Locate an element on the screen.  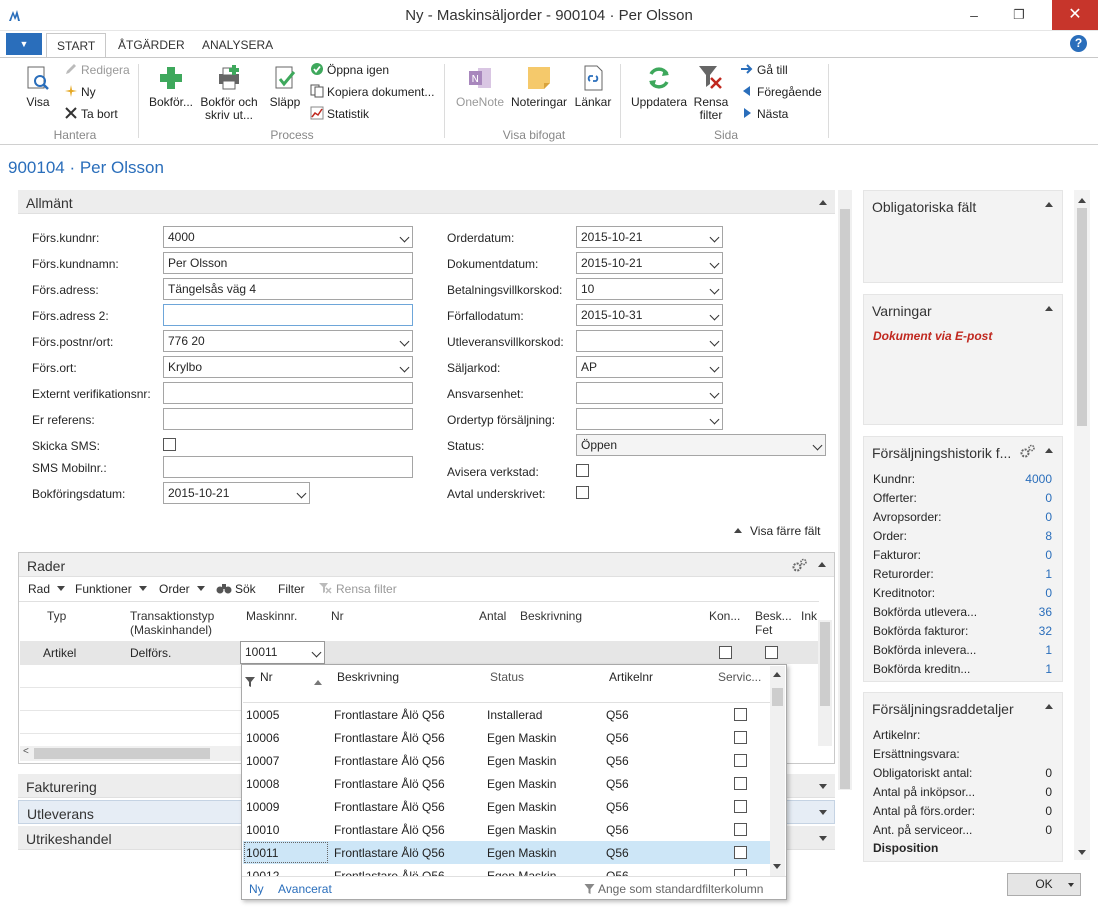
lookup-row: 10005 Frontlastare Ålö Q56 Installerad Q56 is located at coordinates (506, 714).